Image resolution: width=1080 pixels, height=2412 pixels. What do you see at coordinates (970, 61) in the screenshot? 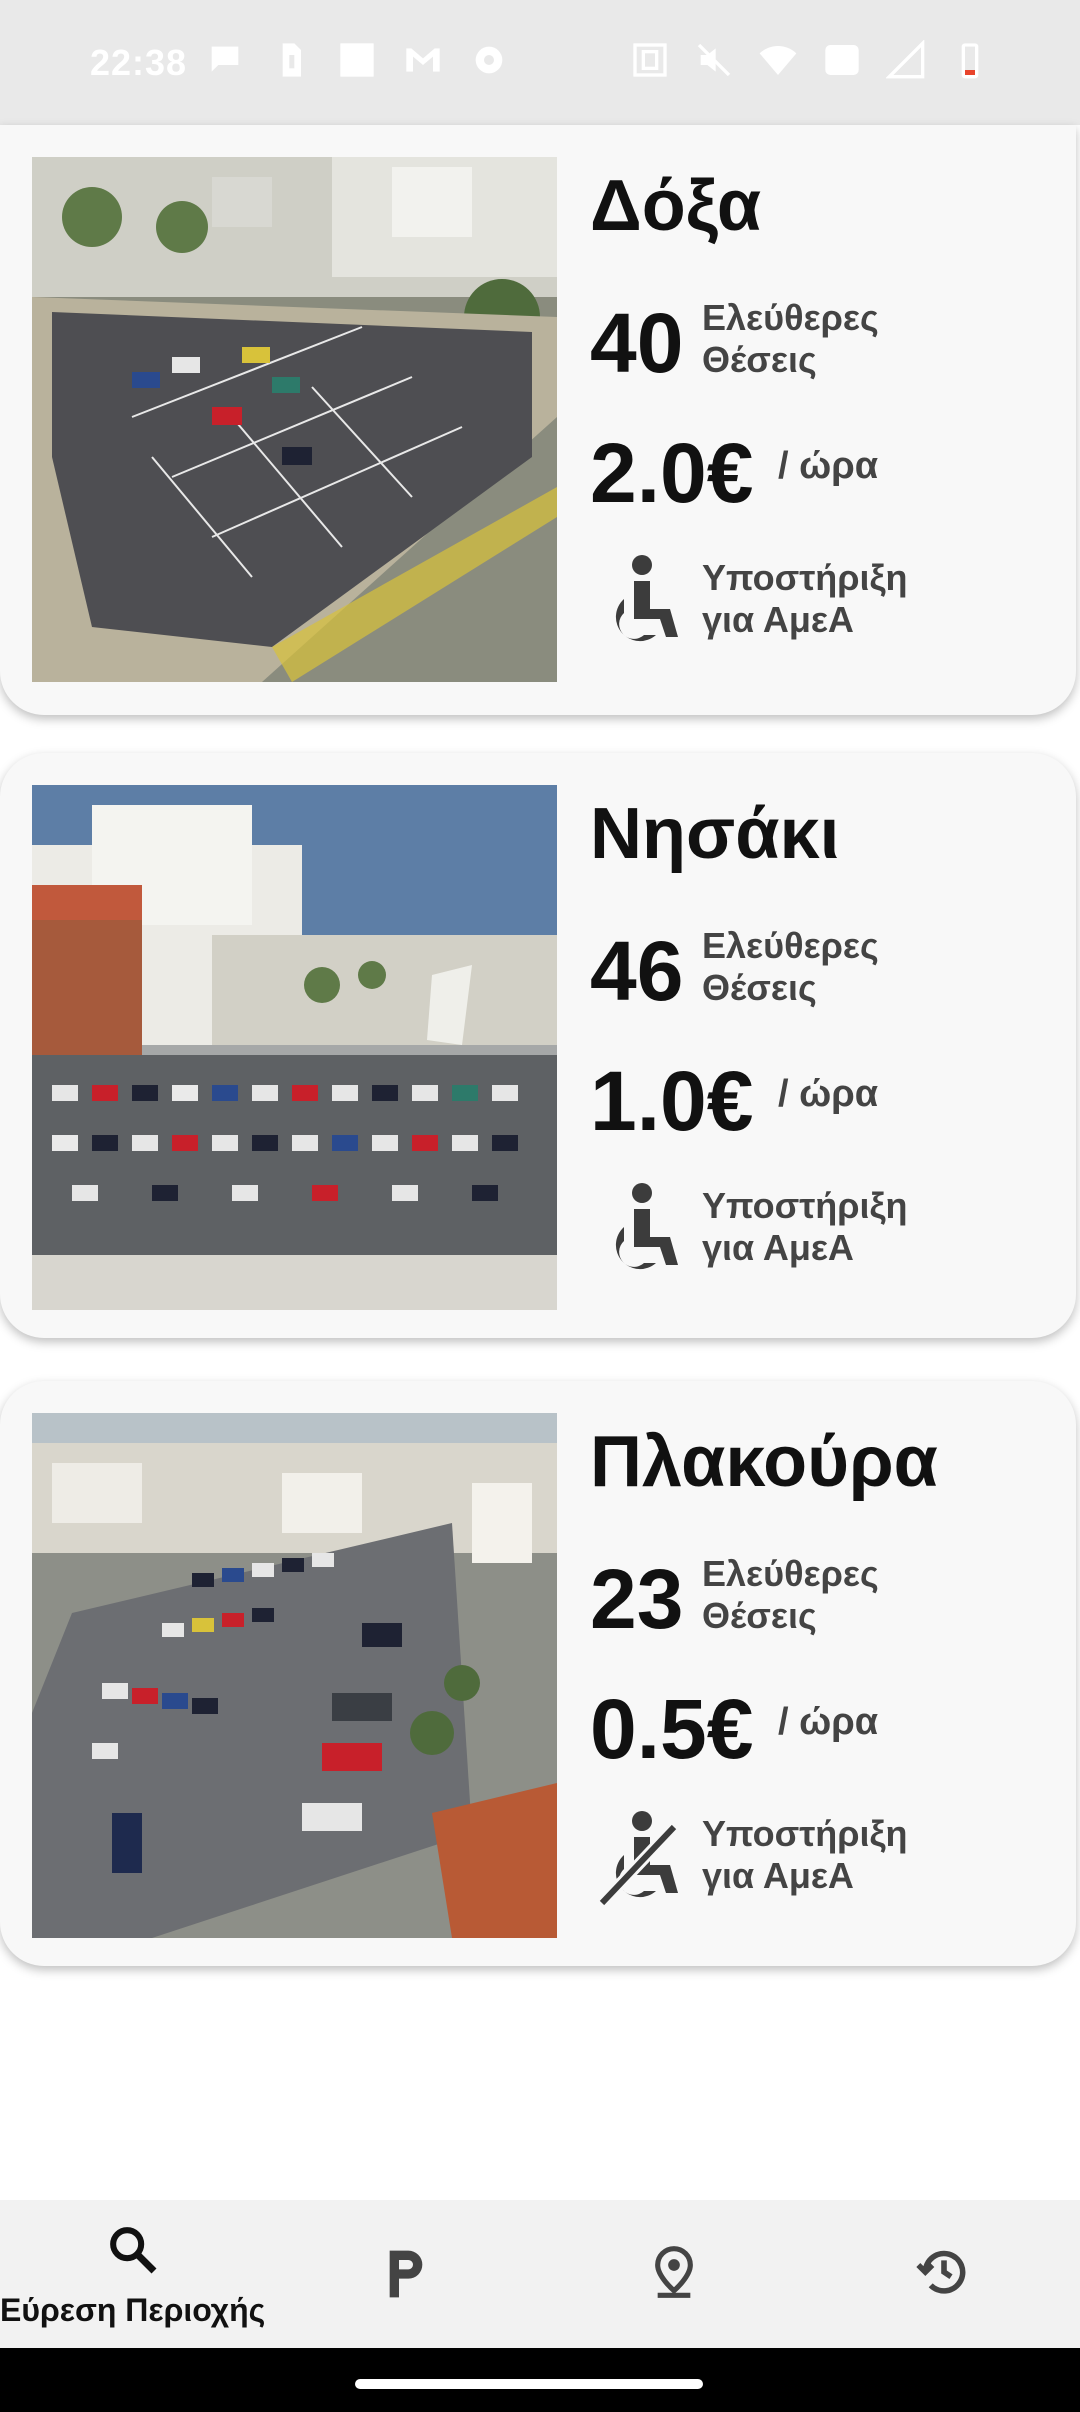
I see `battery-icon` at bounding box center [970, 61].